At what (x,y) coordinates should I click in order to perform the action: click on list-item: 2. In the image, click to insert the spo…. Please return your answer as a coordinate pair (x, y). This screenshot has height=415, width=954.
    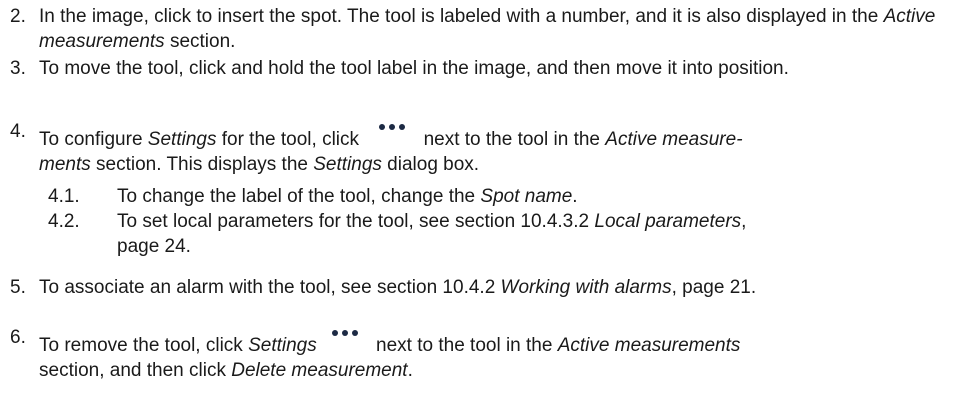
    Looking at the image, I should click on (479, 29).